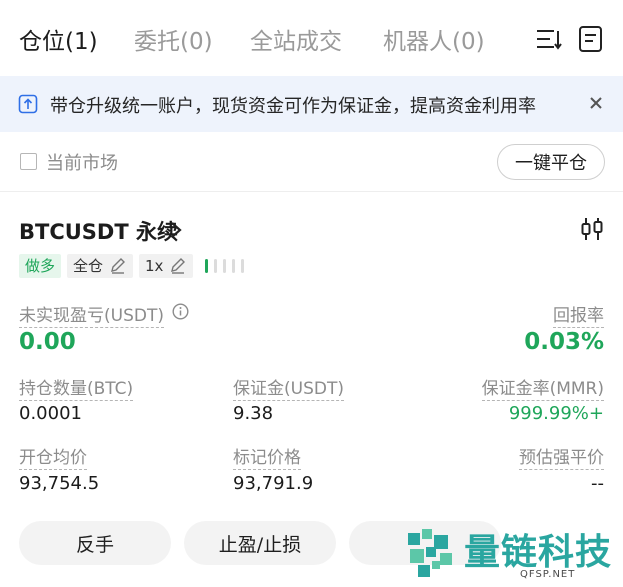 The height and width of the screenshot is (587, 623). I want to click on tab-bots: 机器人(0), so click(434, 39).